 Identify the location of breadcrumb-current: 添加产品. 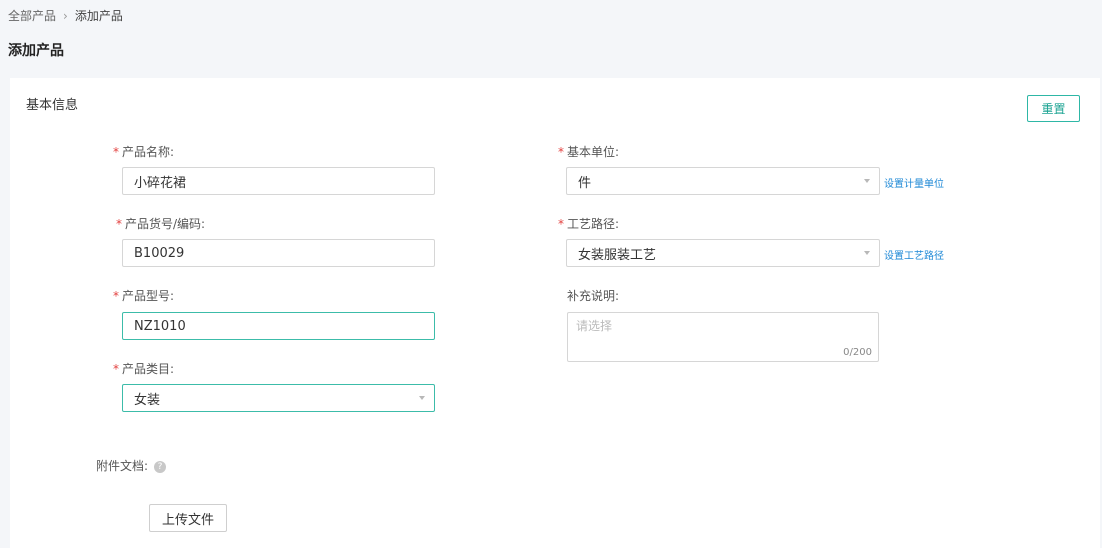
(98, 16).